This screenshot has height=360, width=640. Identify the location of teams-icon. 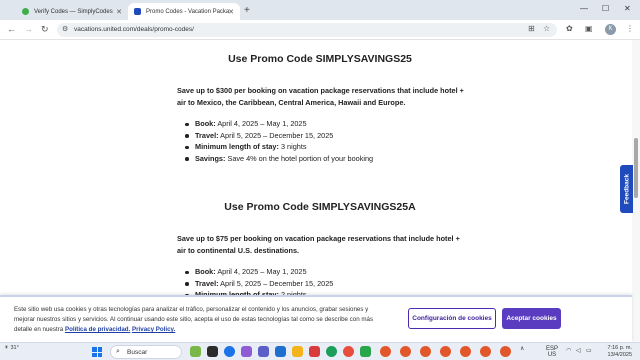
(263, 351).